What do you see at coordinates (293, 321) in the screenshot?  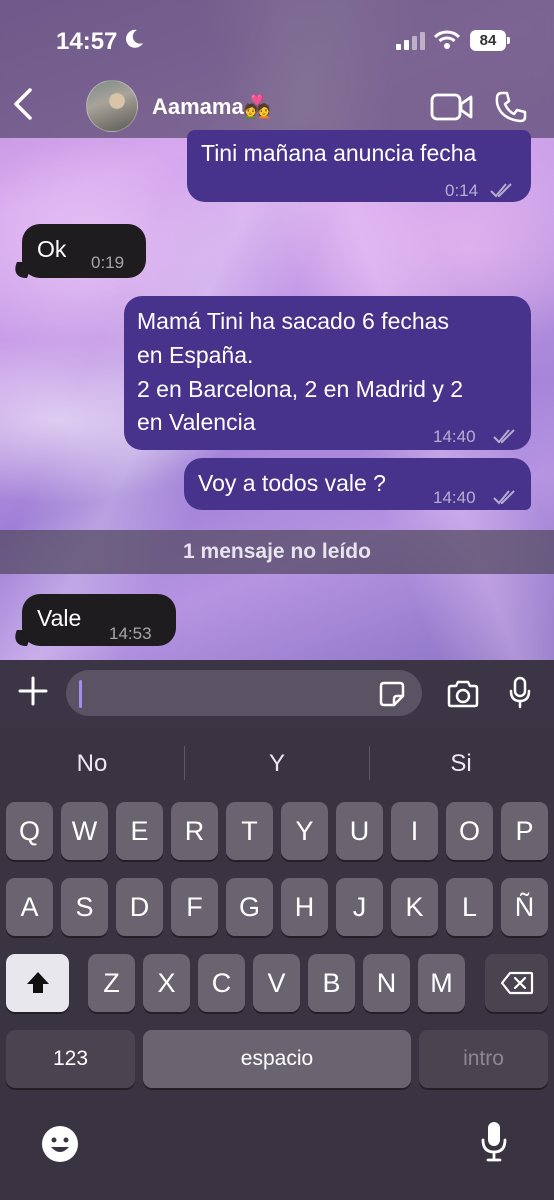 I see `message-text: Mamá Tini ha sacado 6 fechas` at bounding box center [293, 321].